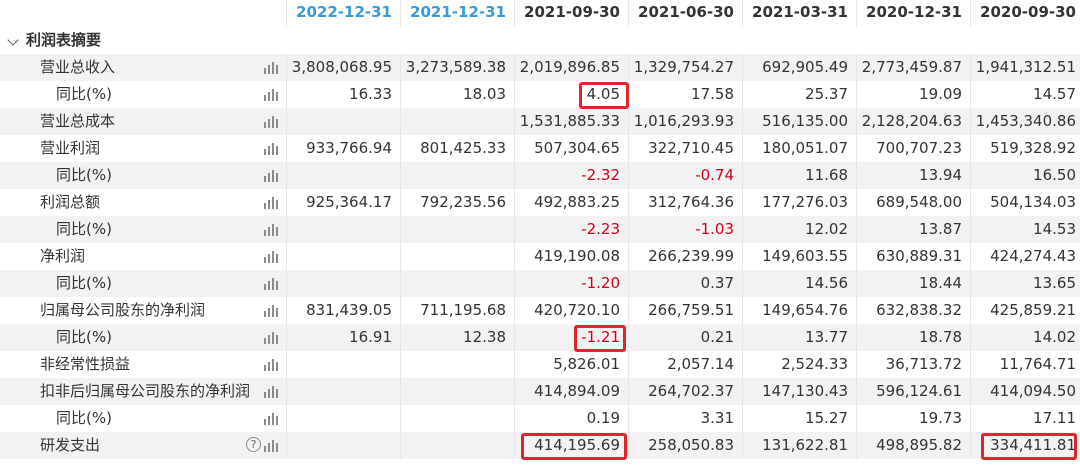 Image resolution: width=1080 pixels, height=466 pixels. What do you see at coordinates (85, 364) in the screenshot?
I see `row-label: 非经常性损益` at bounding box center [85, 364].